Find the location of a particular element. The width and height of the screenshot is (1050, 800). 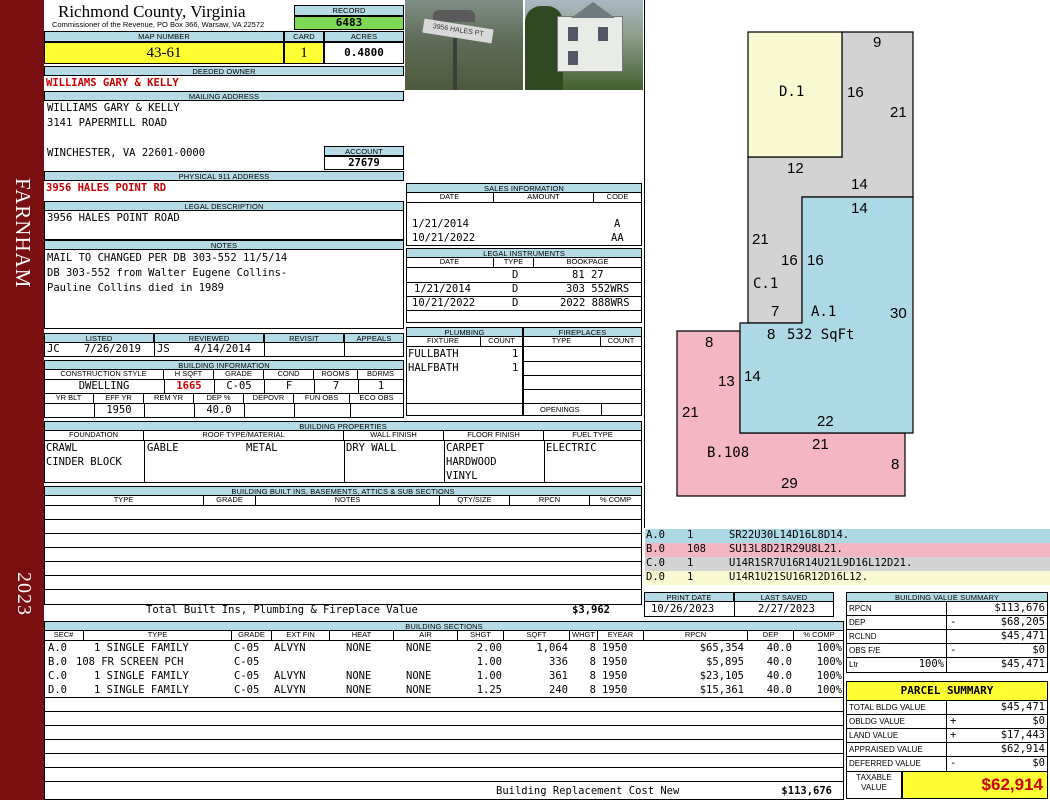

vs-value: $113,676 is located at coordinates (1019, 608).